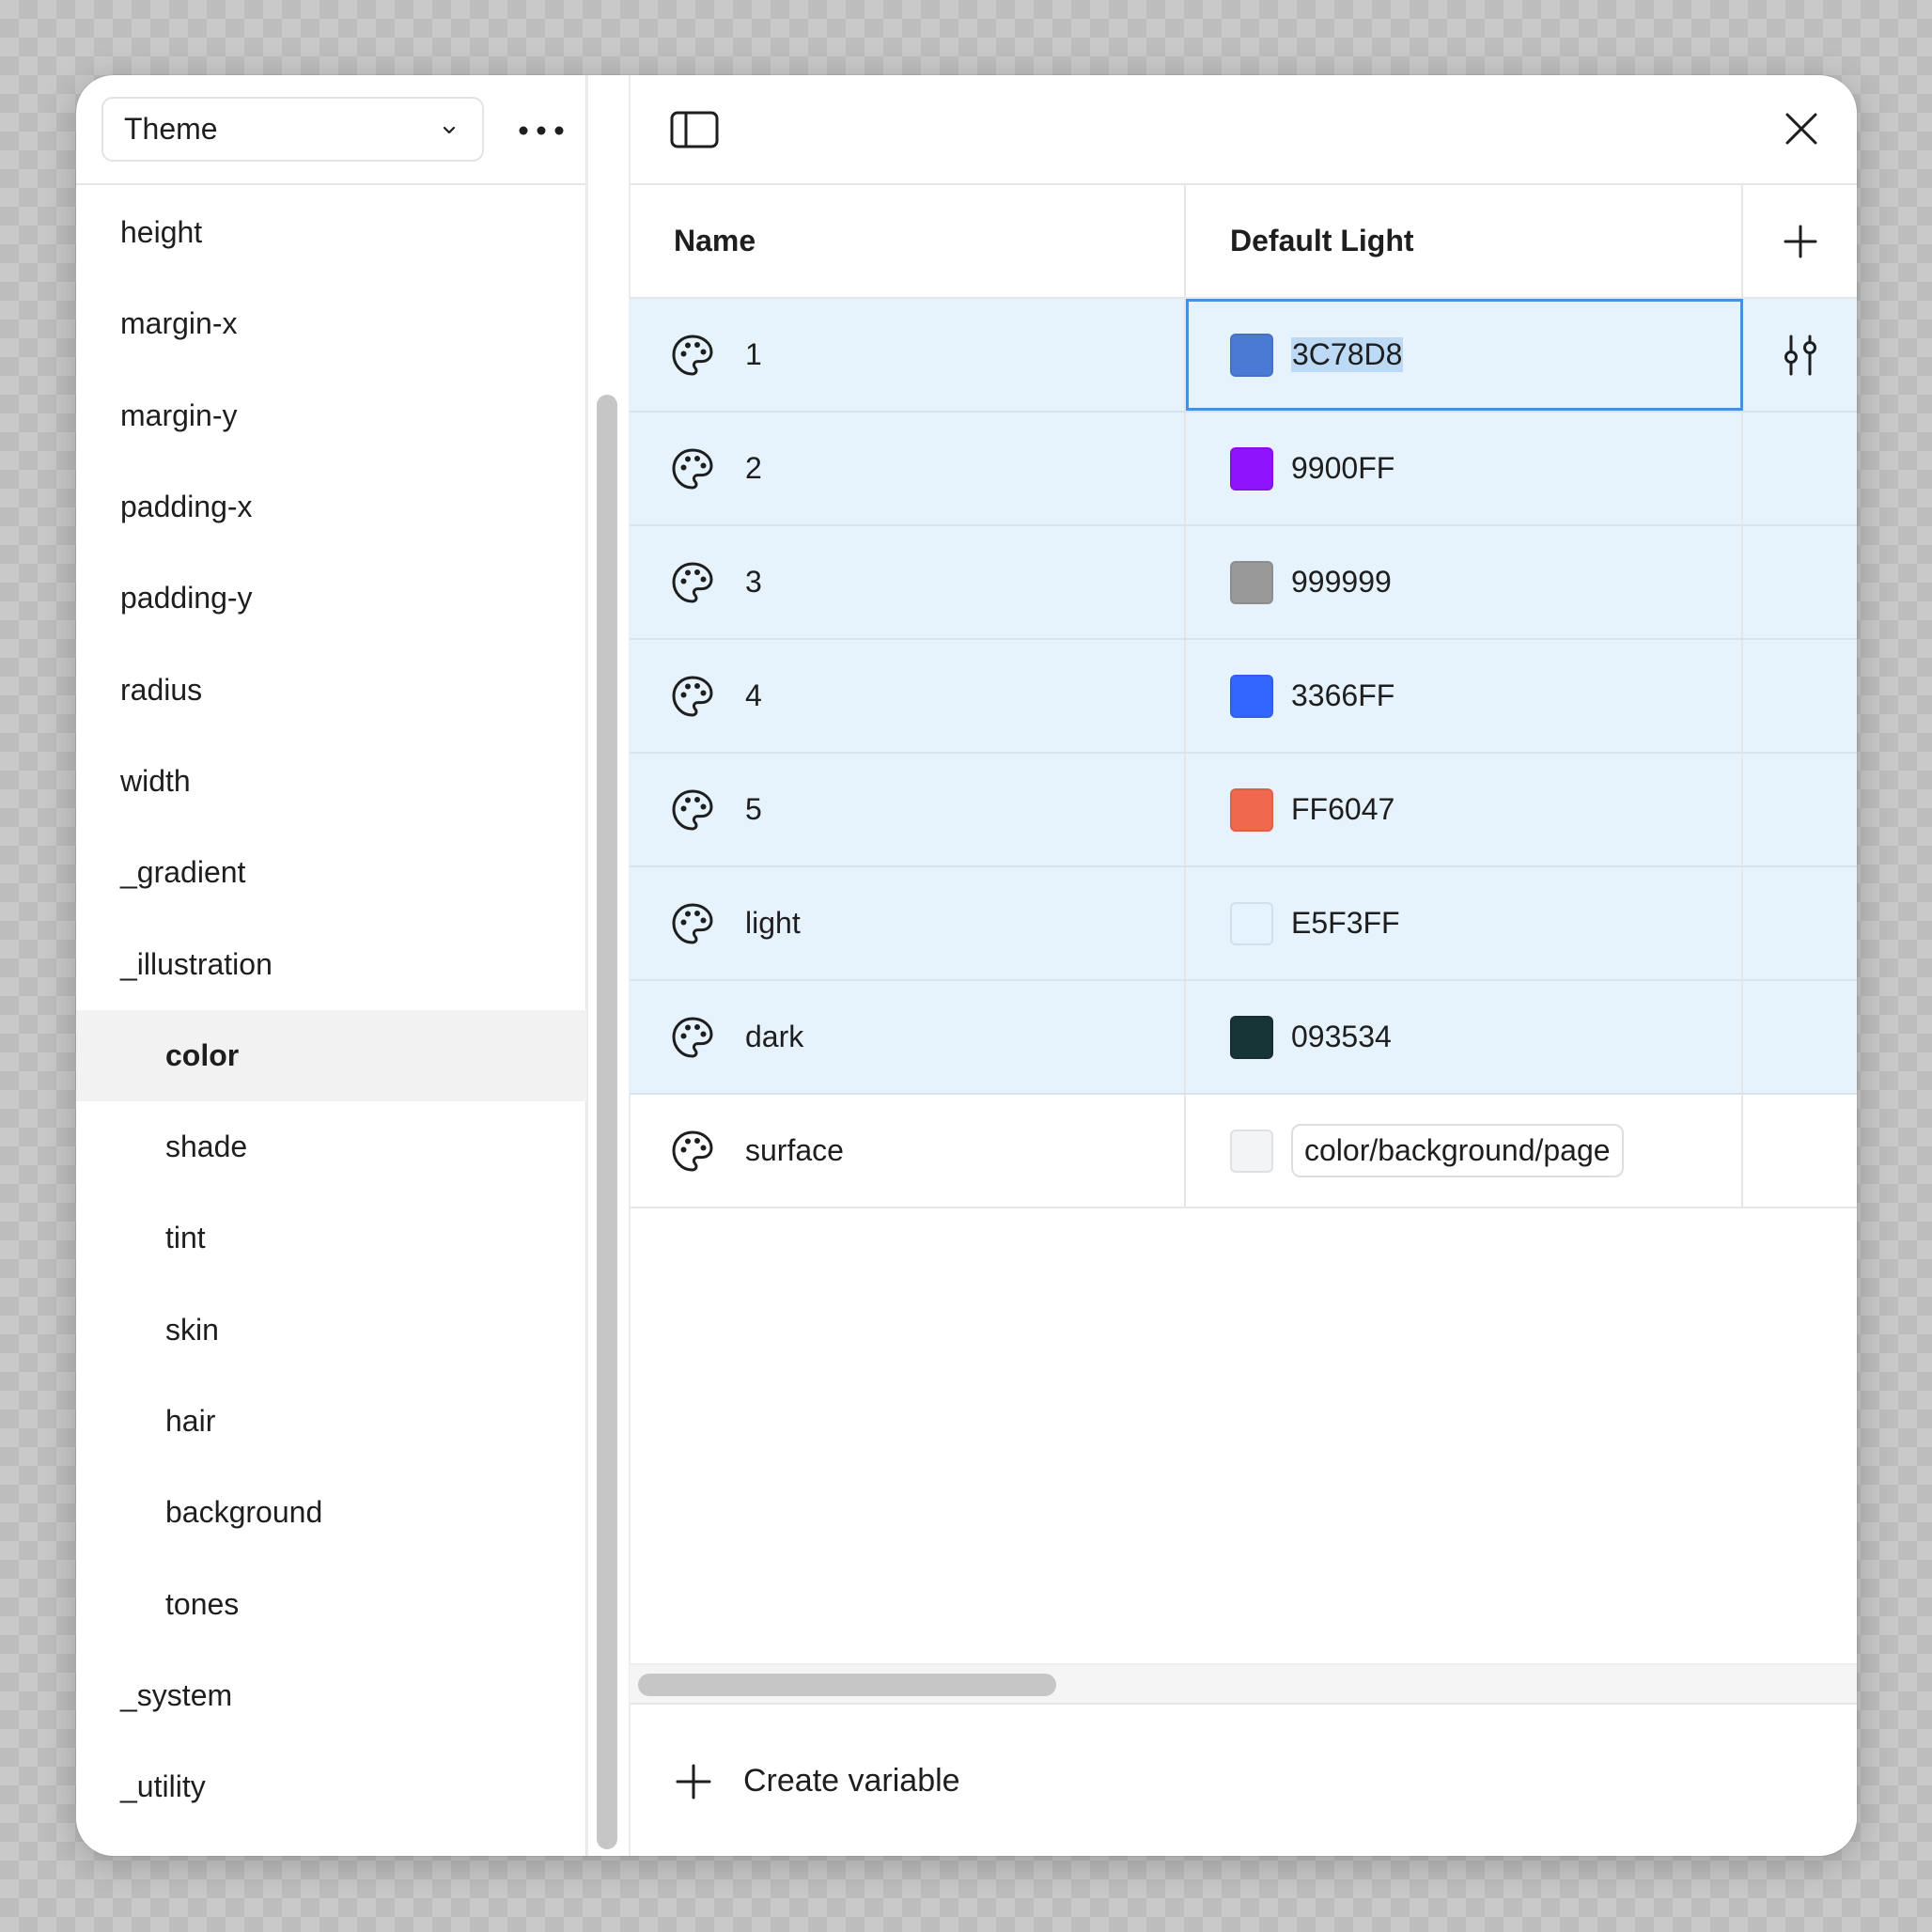 The height and width of the screenshot is (1932, 1932). What do you see at coordinates (1464, 696) in the screenshot?
I see `variable-value-cell: 3366FF` at bounding box center [1464, 696].